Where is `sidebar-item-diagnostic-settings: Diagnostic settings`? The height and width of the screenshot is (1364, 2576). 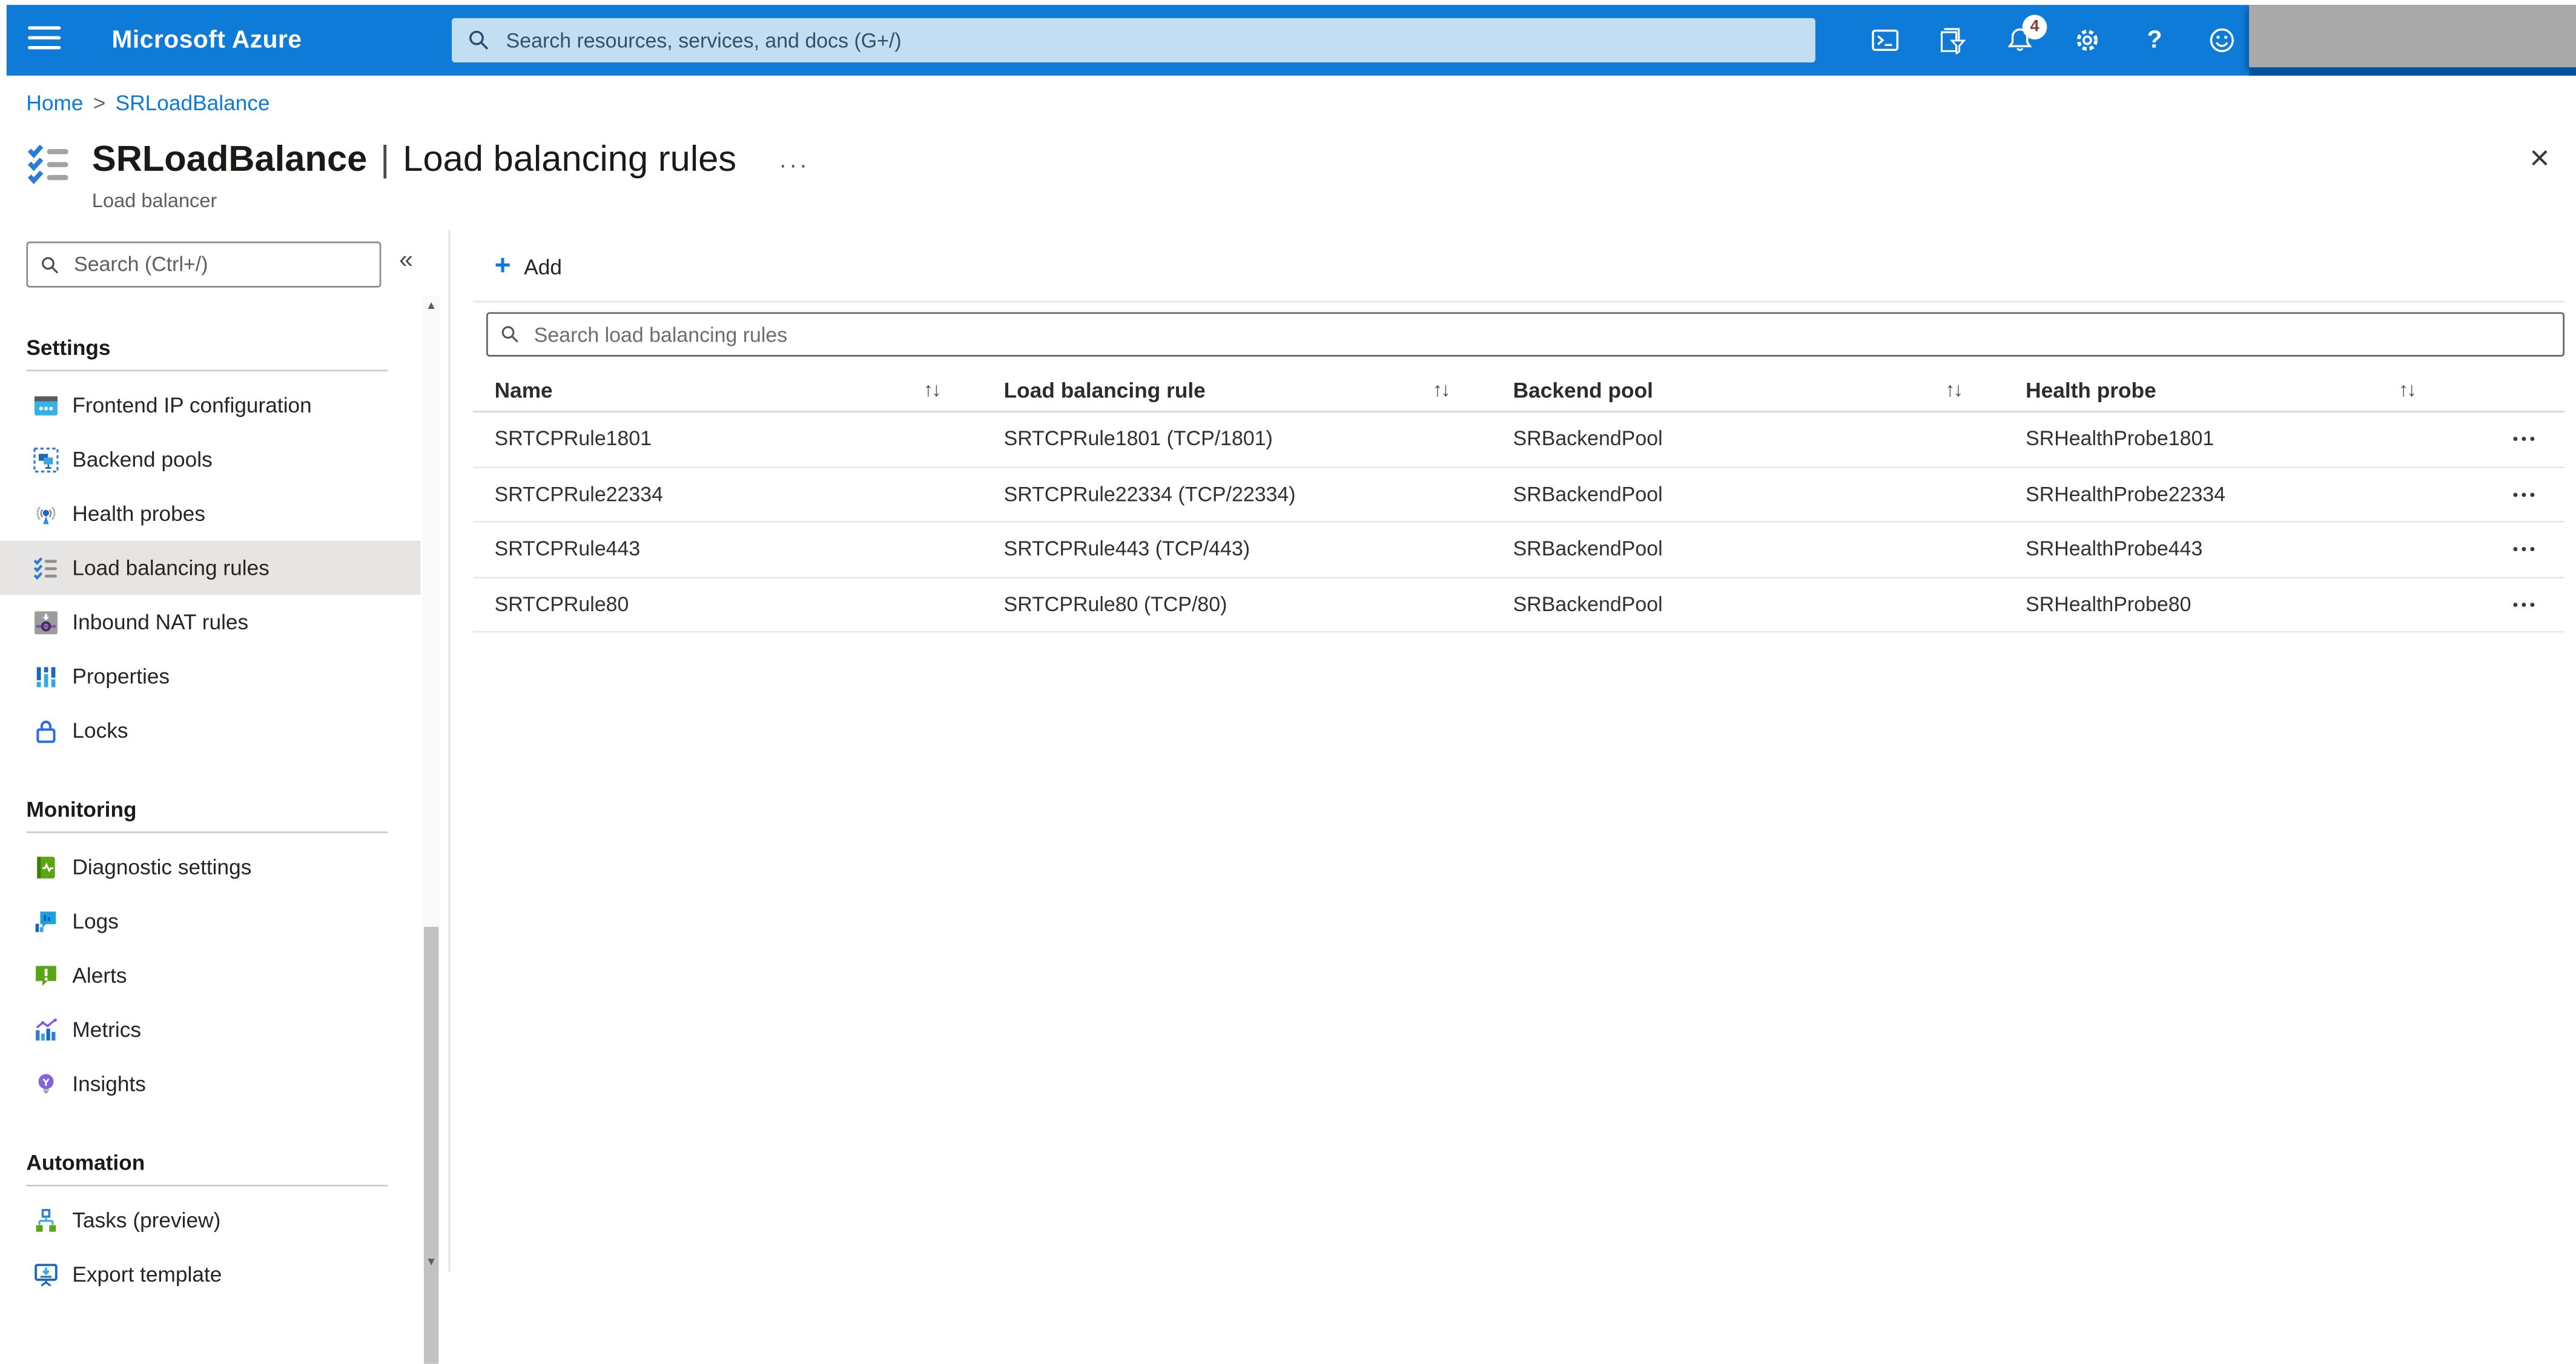
sidebar-item-diagnostic-settings: Diagnostic settings is located at coordinates (210, 867).